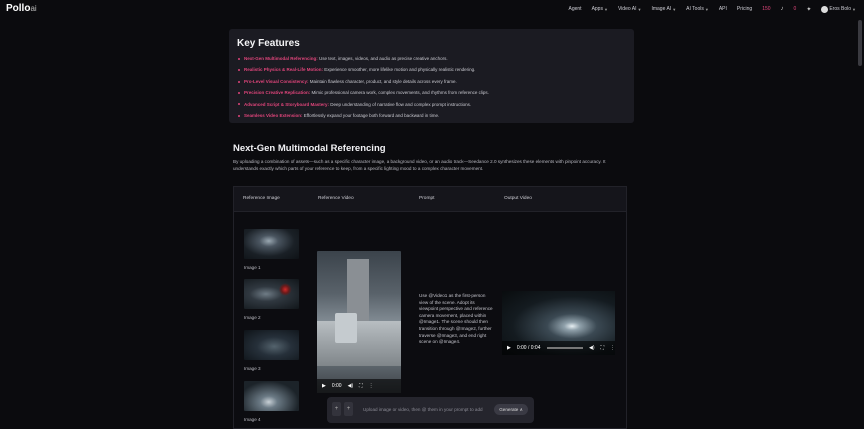 The width and height of the screenshot is (864, 429). Describe the element at coordinates (252, 267) in the screenshot. I see `image-label: Image 1` at that location.